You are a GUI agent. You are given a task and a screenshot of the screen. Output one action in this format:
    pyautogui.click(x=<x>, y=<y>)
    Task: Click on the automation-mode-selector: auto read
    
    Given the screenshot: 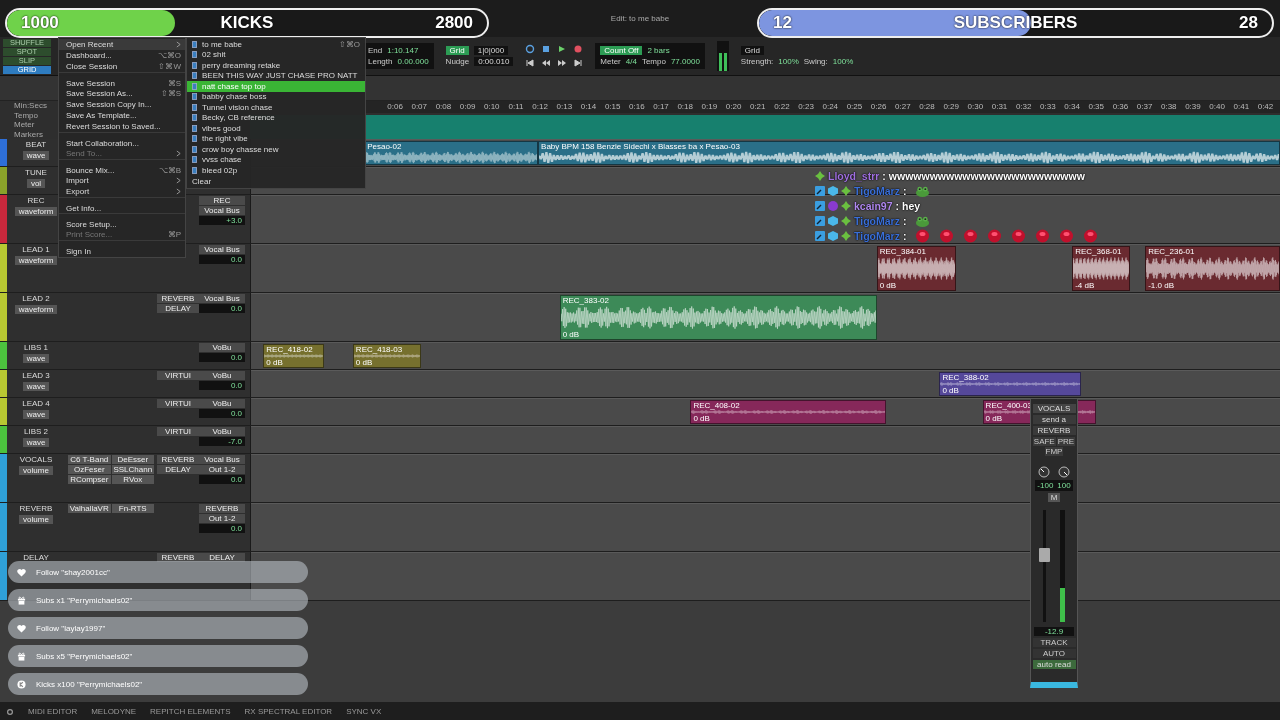 What is the action you would take?
    pyautogui.click(x=1054, y=664)
    